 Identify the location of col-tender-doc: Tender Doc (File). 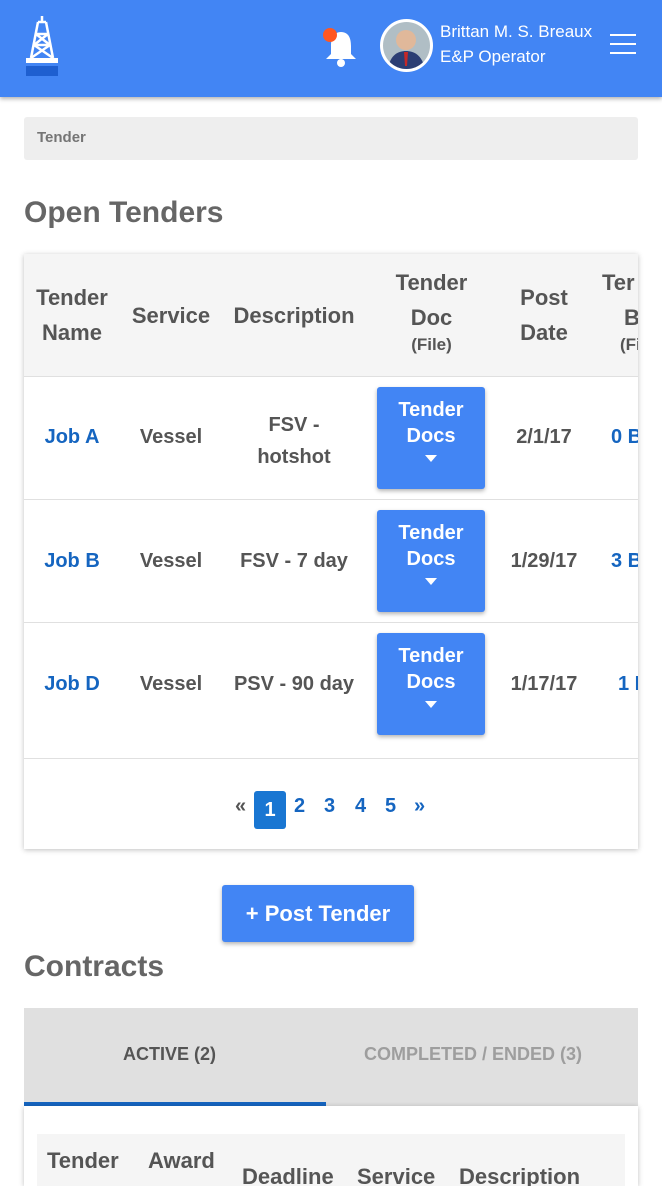
(431, 312).